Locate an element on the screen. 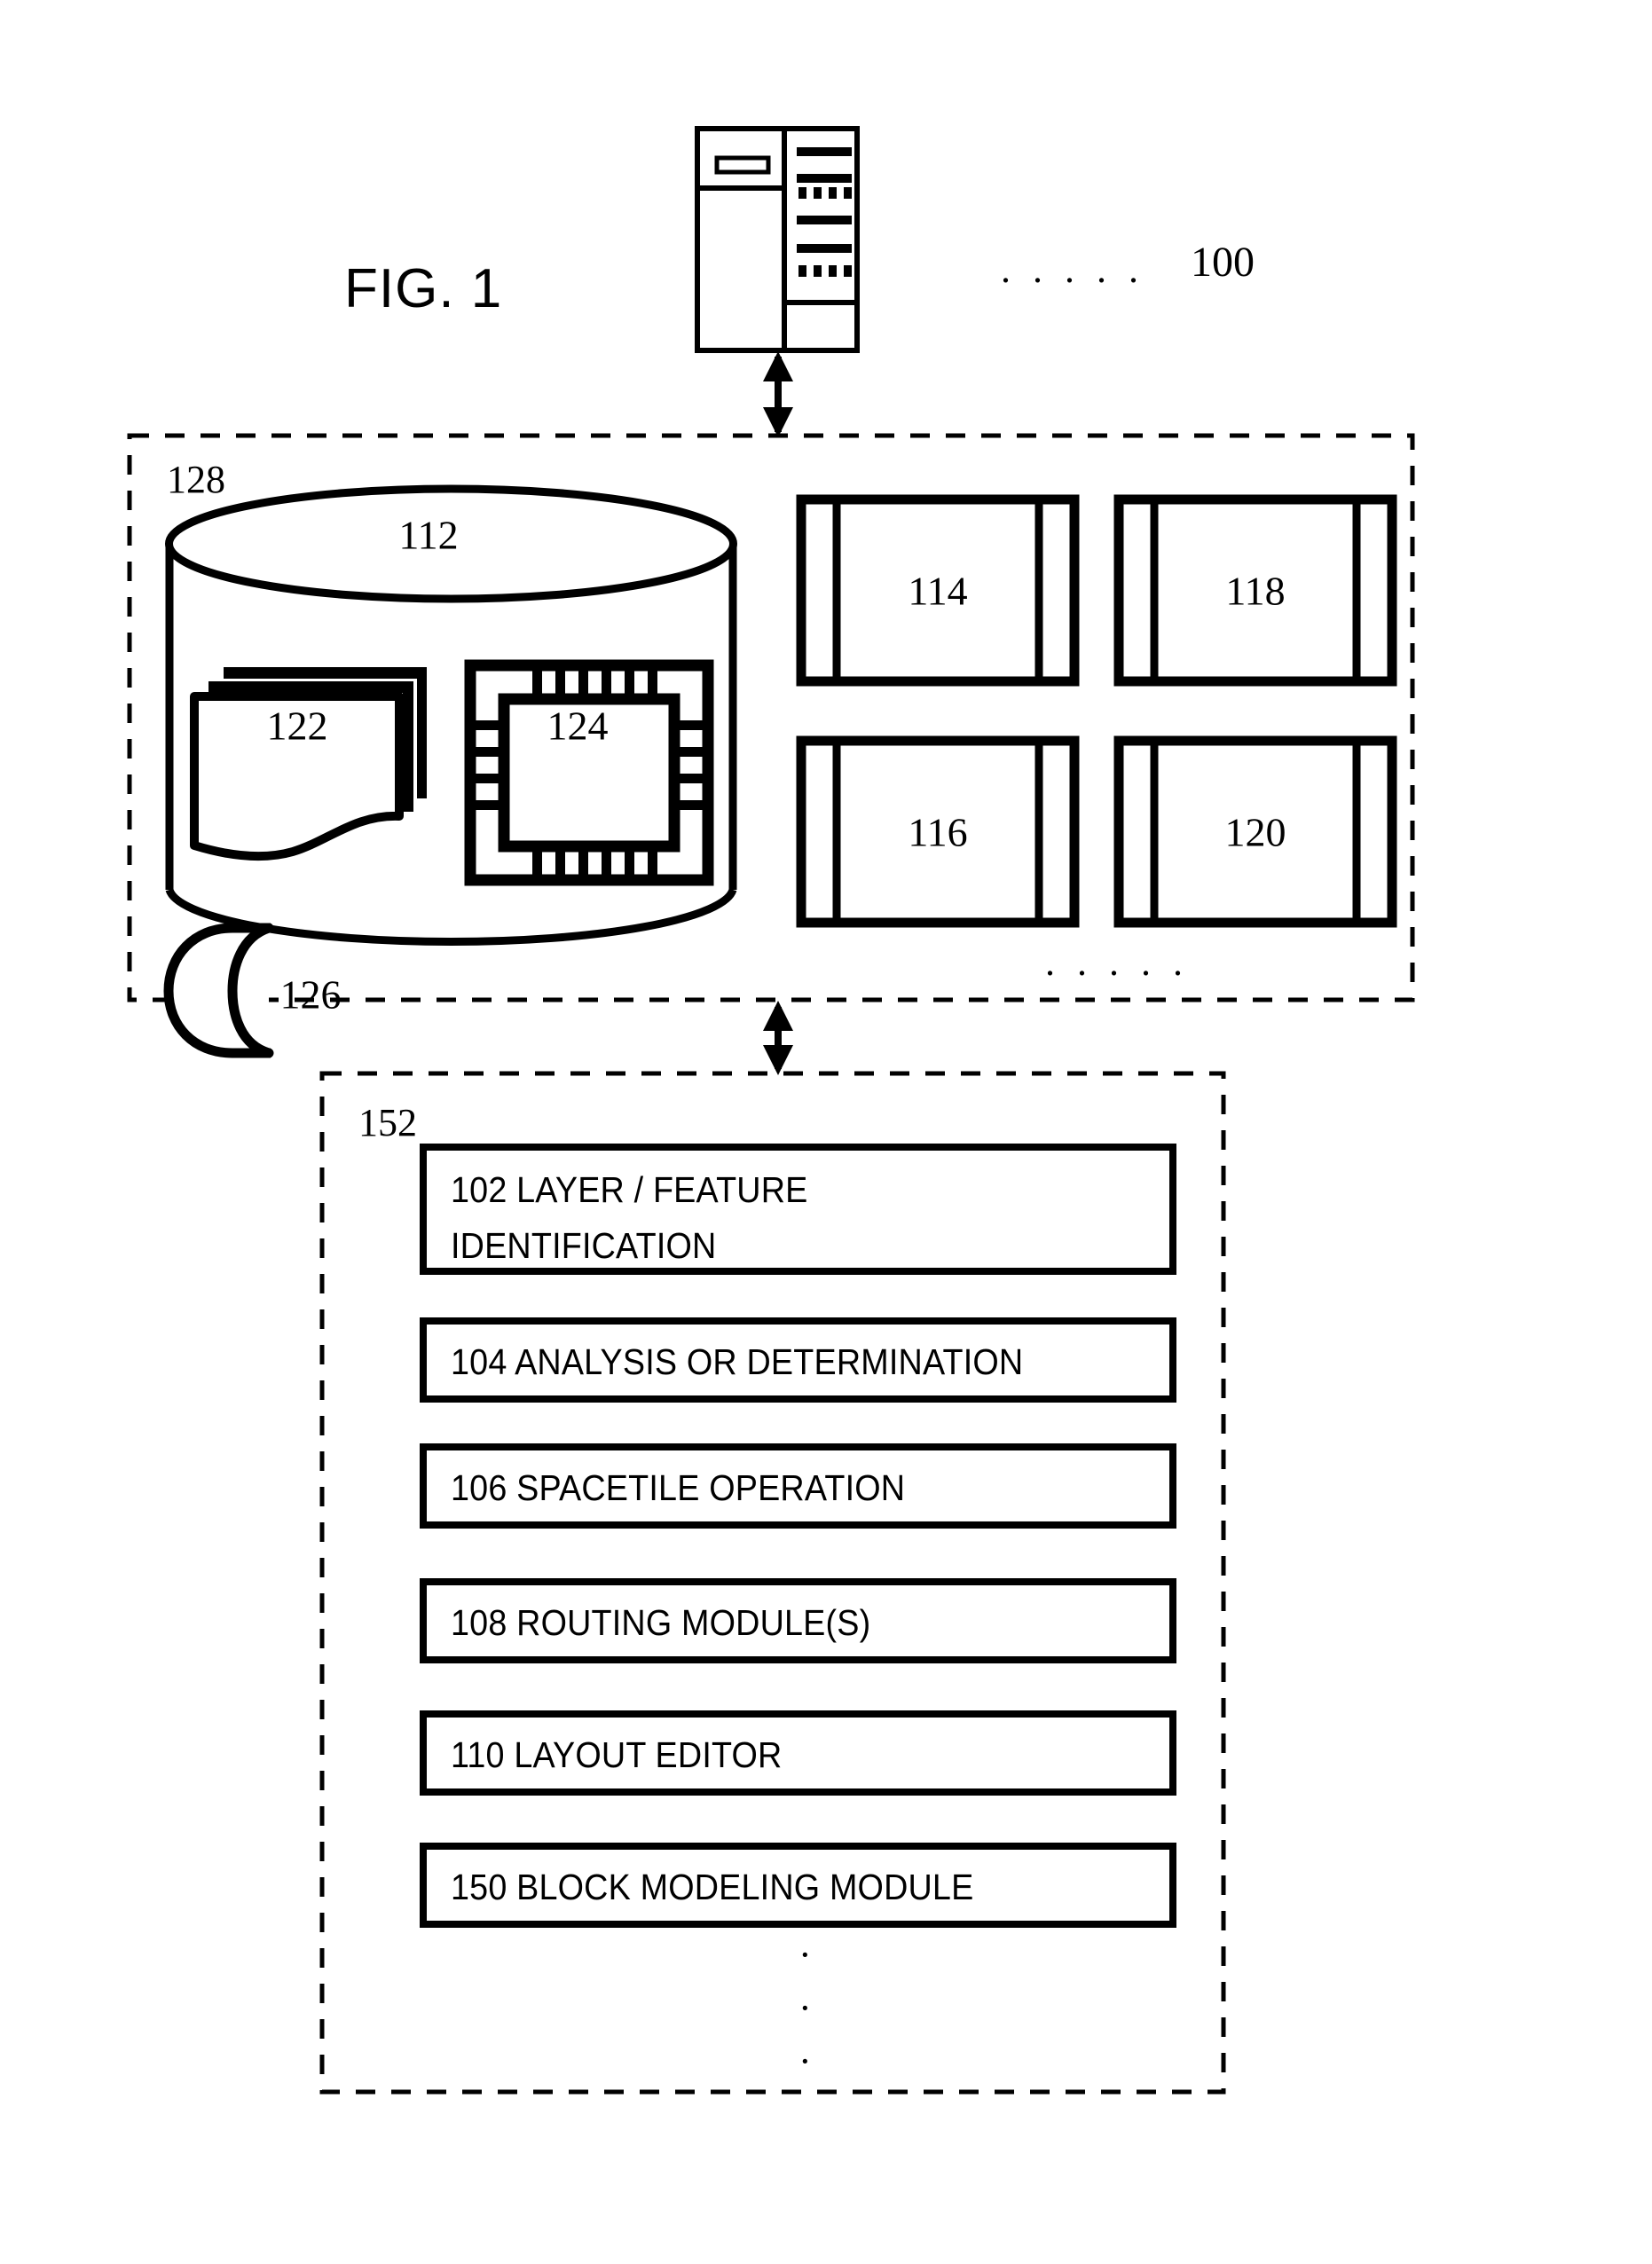  storage-block-ref-114: 114 is located at coordinates (938, 591).